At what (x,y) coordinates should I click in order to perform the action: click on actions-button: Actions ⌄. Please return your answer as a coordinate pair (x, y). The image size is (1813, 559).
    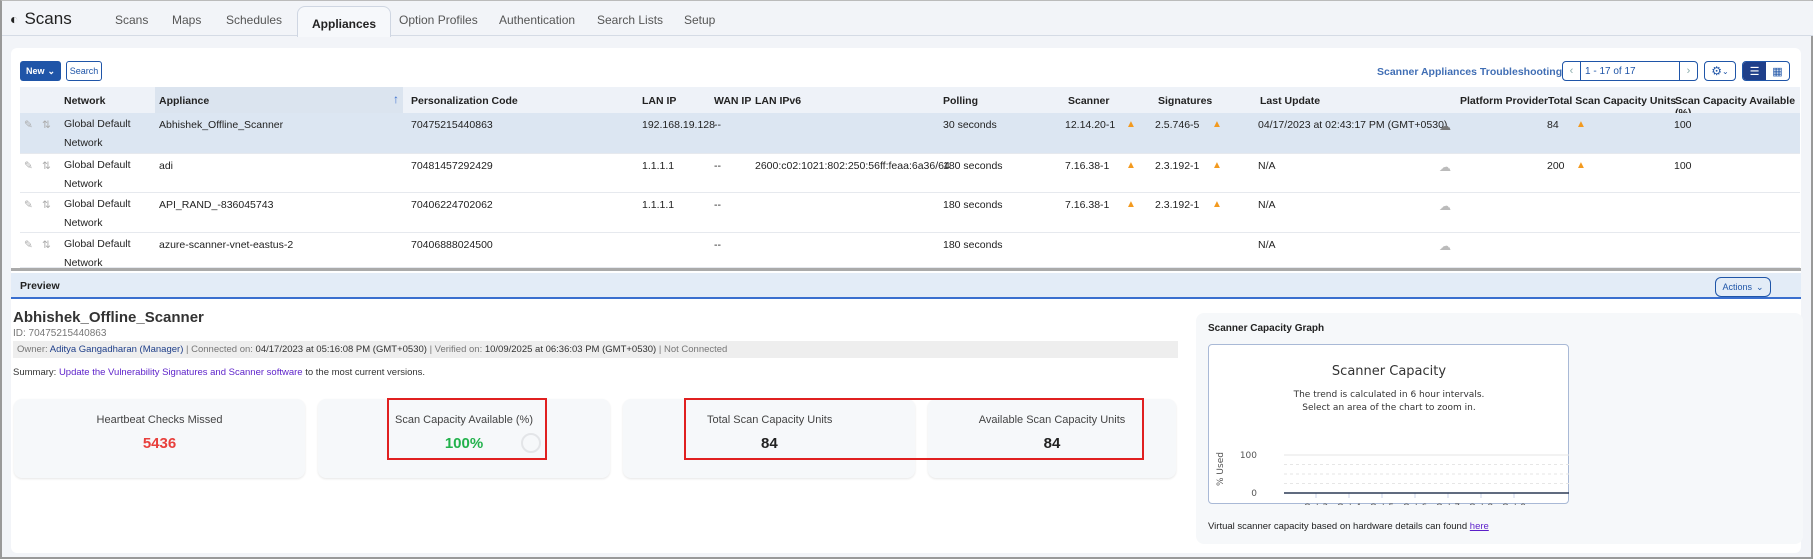
    Looking at the image, I should click on (1743, 287).